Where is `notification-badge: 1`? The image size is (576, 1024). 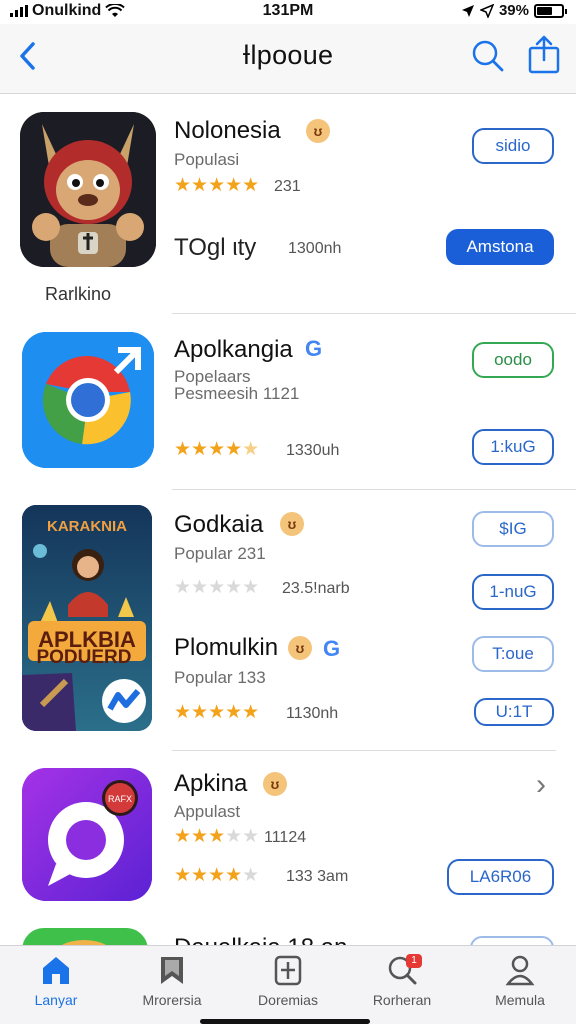 notification-badge: 1 is located at coordinates (414, 961).